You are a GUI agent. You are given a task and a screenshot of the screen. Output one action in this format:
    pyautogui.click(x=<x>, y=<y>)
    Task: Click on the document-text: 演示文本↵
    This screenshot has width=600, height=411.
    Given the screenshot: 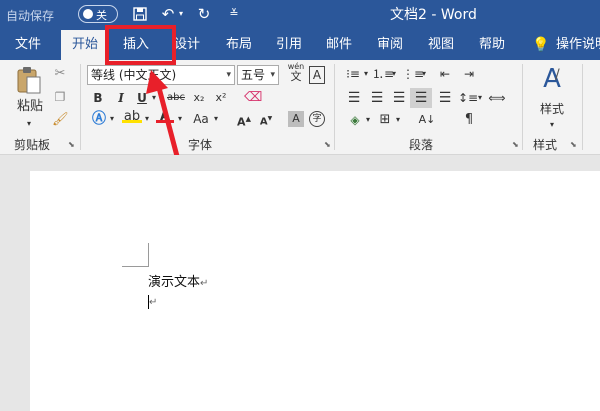 What is the action you would take?
    pyautogui.click(x=178, y=280)
    